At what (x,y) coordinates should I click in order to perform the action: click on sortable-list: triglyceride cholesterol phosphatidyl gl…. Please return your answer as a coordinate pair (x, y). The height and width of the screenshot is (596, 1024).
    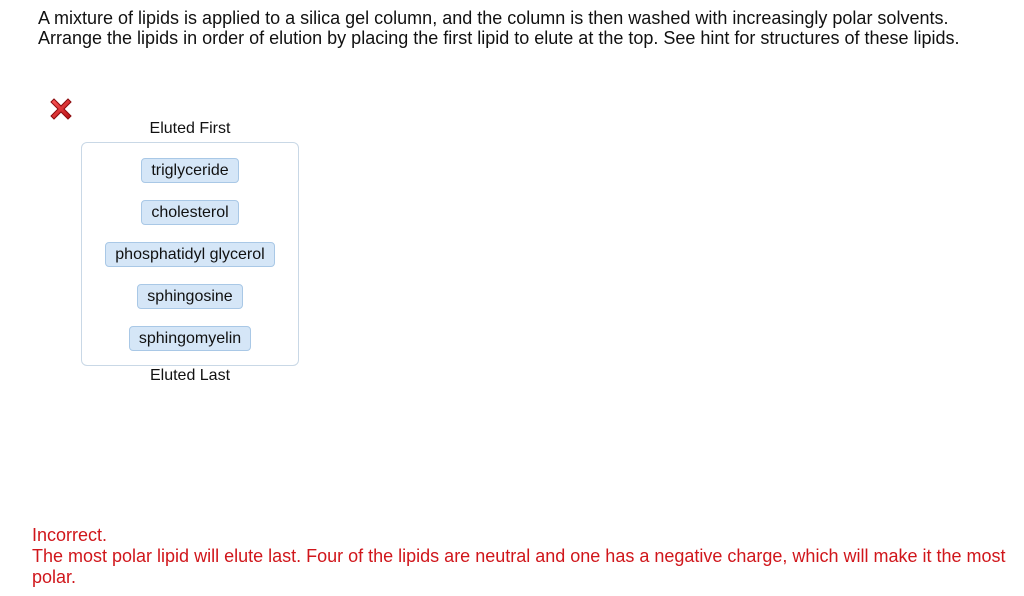
    Looking at the image, I should click on (190, 254).